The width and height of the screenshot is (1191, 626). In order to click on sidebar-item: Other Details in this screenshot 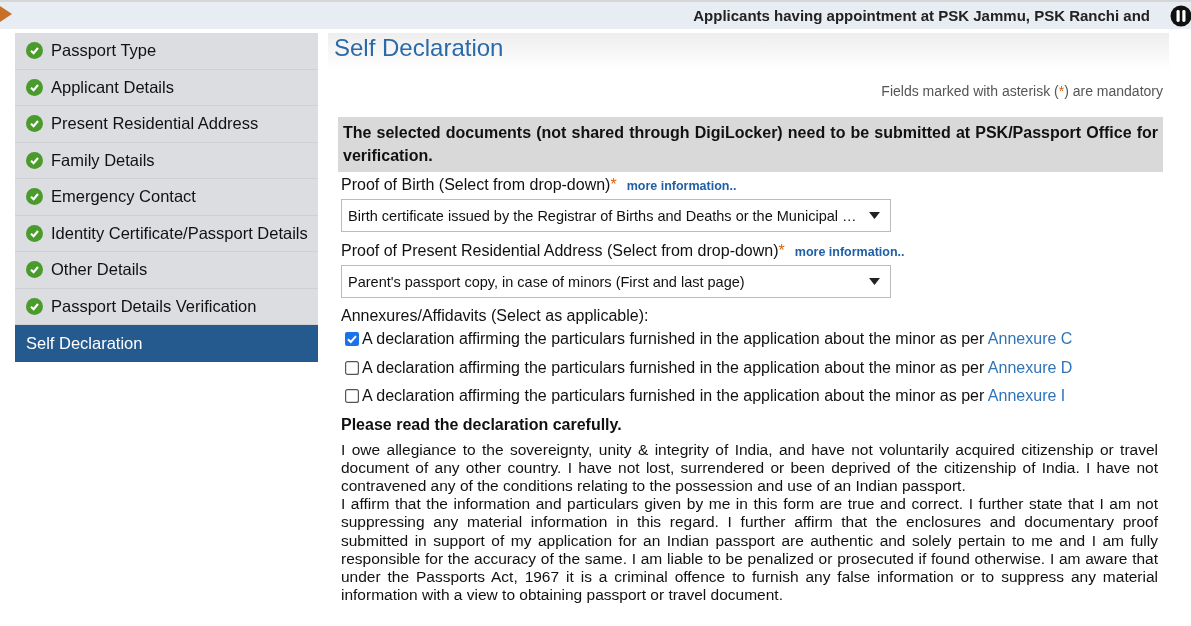, I will do `click(166, 270)`.